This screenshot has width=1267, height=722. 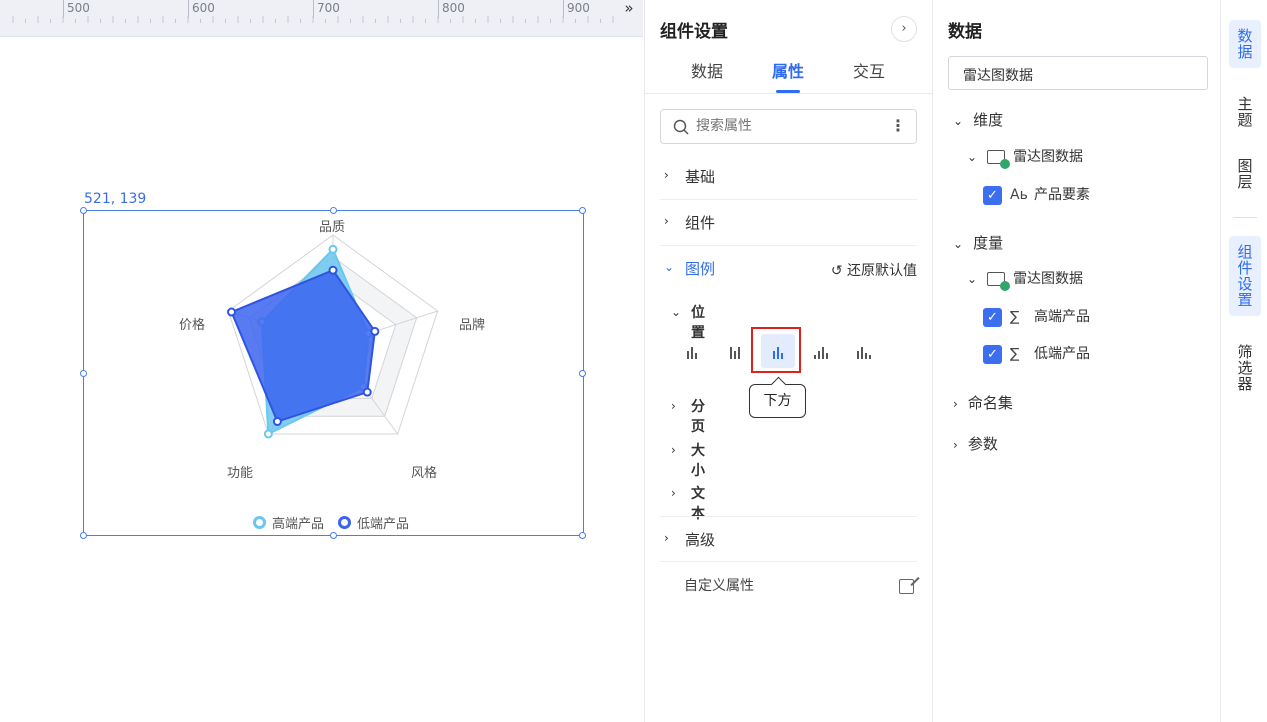 I want to click on tab-properties: 属性, so click(x=788, y=70).